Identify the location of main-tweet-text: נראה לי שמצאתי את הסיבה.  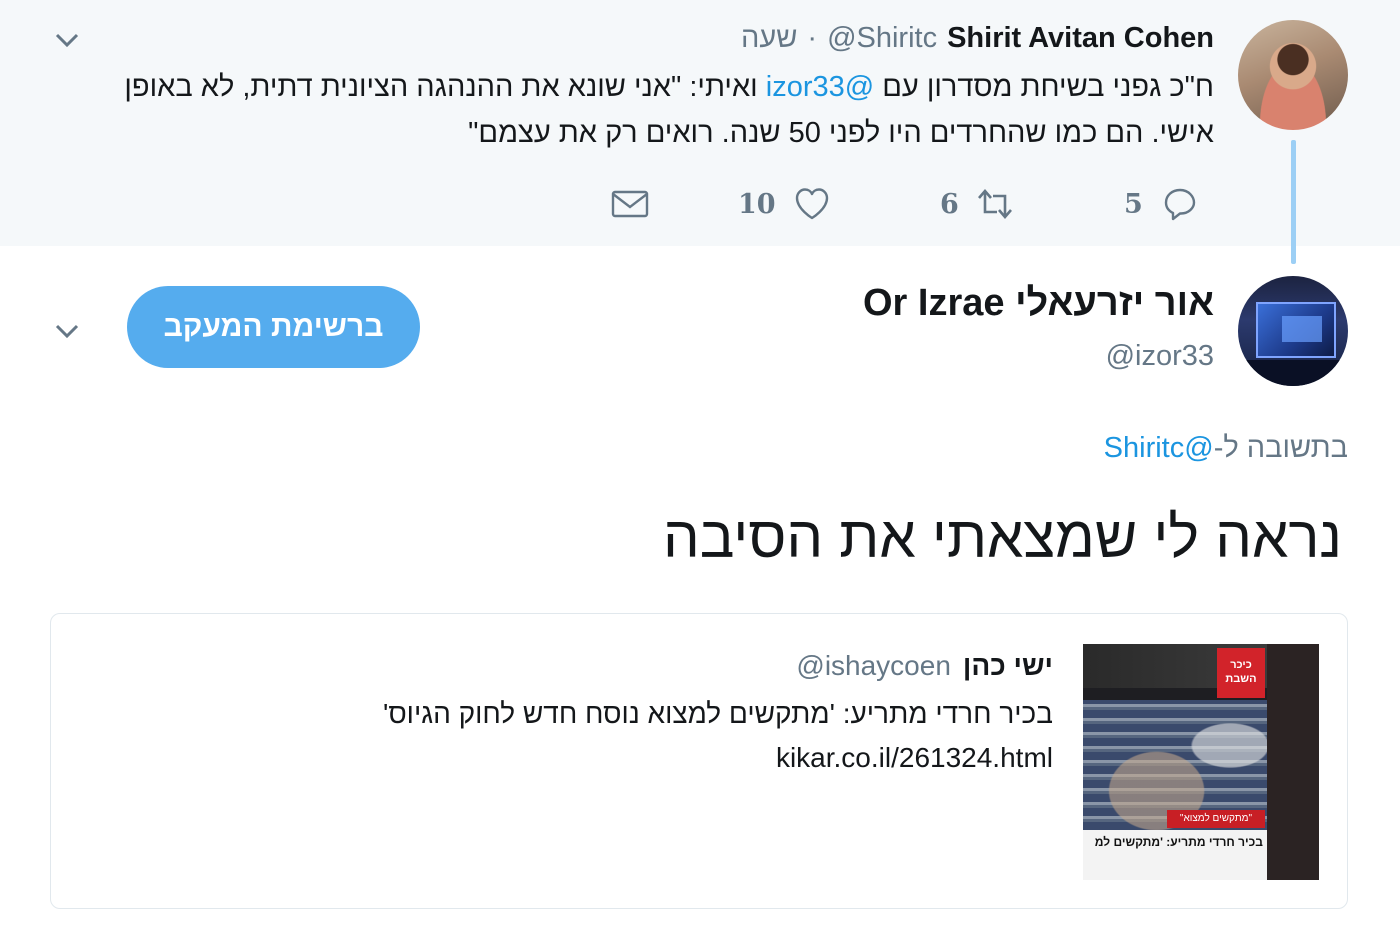
(1002, 537).